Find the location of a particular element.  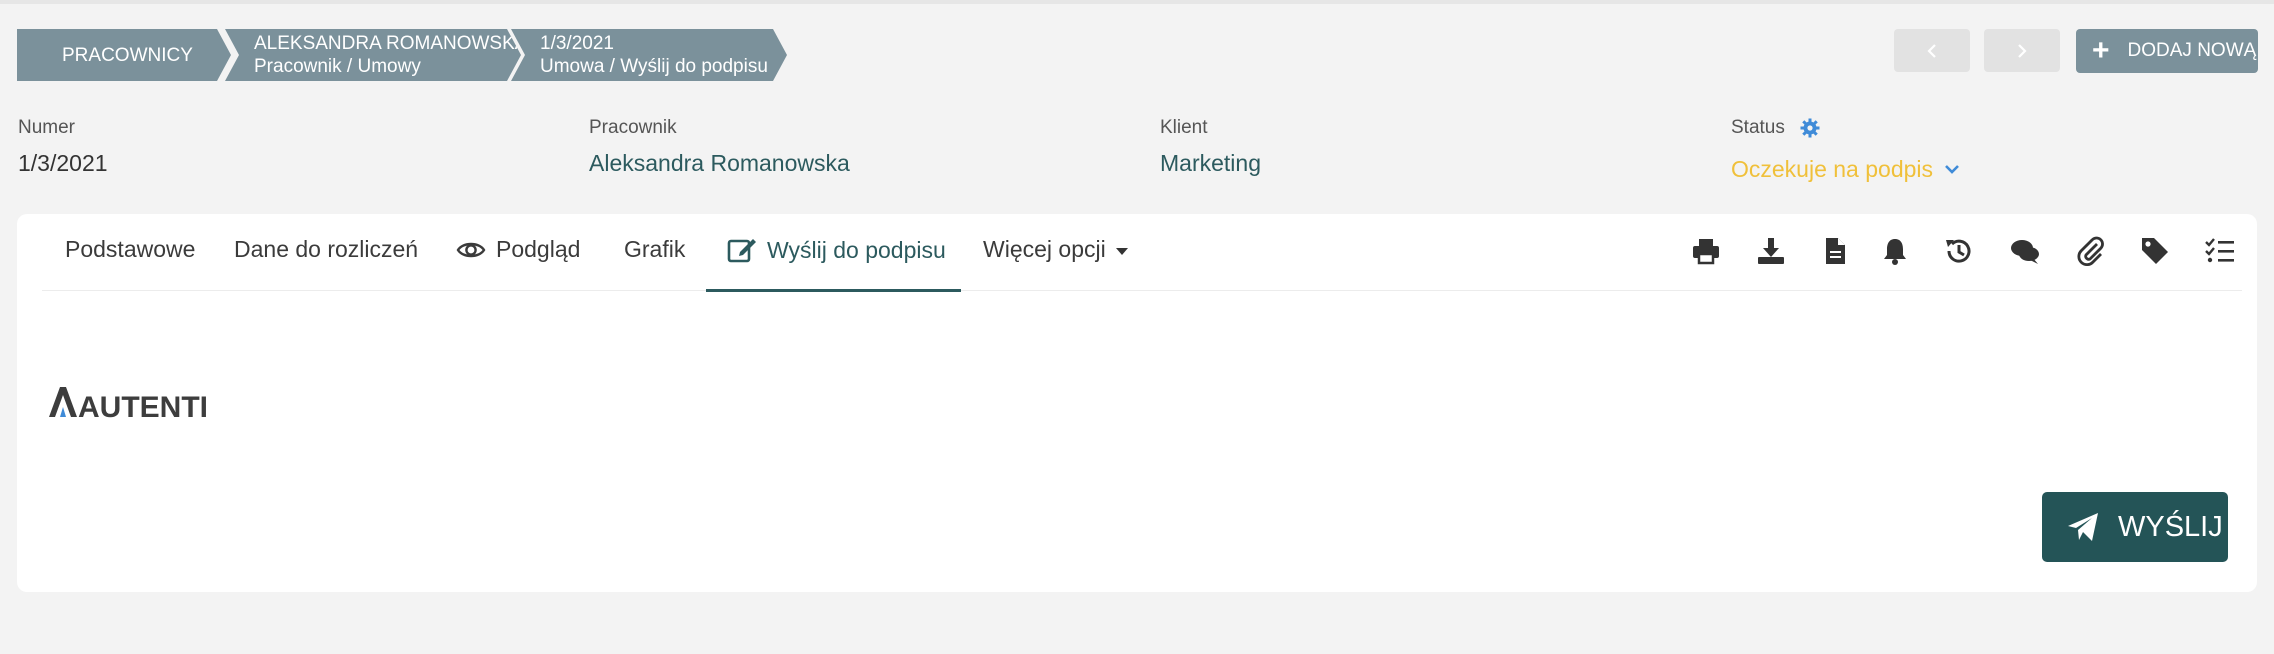

breadcrumb-item-pracownicy: PRACOWNICY is located at coordinates (124, 55).